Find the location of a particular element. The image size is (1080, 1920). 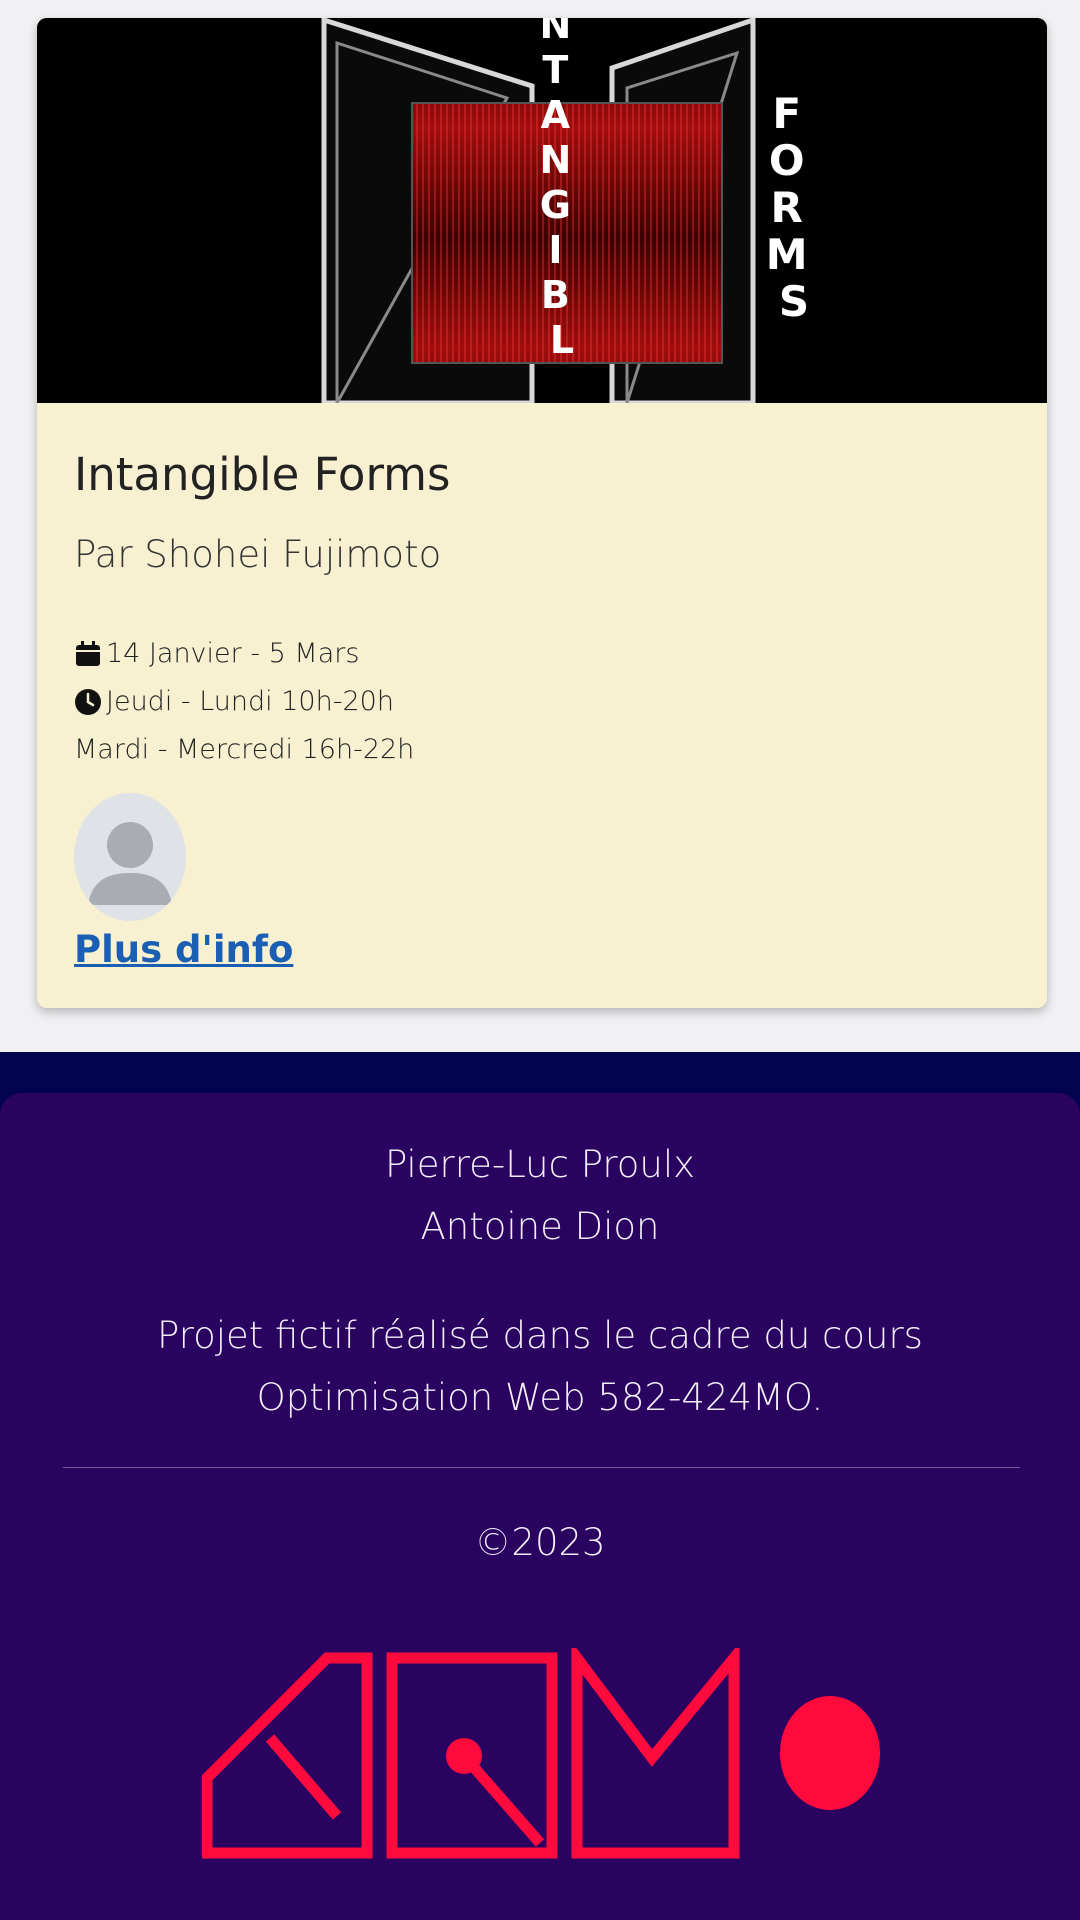

event-dates: 14 Janvier - 5 Mars is located at coordinates (216, 653).